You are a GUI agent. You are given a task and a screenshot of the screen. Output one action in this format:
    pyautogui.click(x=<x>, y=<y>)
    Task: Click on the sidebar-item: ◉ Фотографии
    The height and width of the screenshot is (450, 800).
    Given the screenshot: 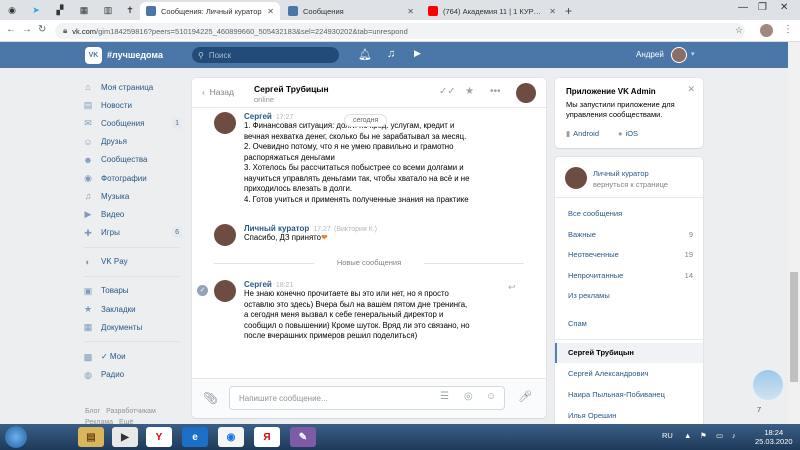 What is the action you would take?
    pyautogui.click(x=133, y=178)
    